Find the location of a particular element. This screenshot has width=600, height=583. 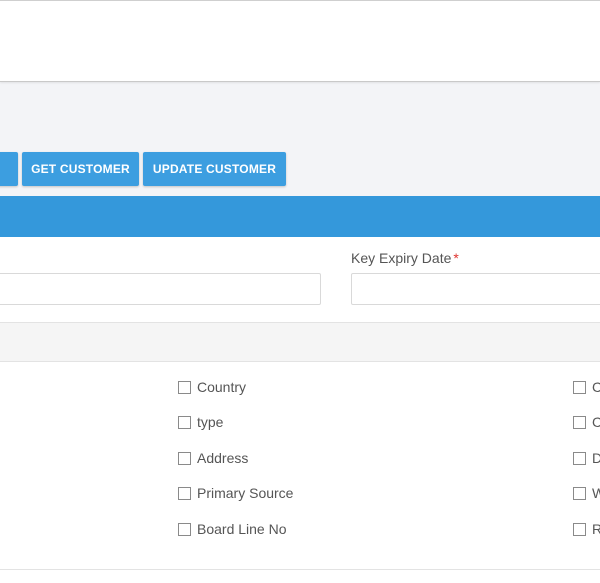

checkbox-right-2: C is located at coordinates (586, 422).